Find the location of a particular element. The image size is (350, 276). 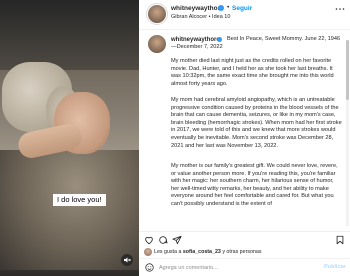

more-horizontal-icon is located at coordinates (340, 9).